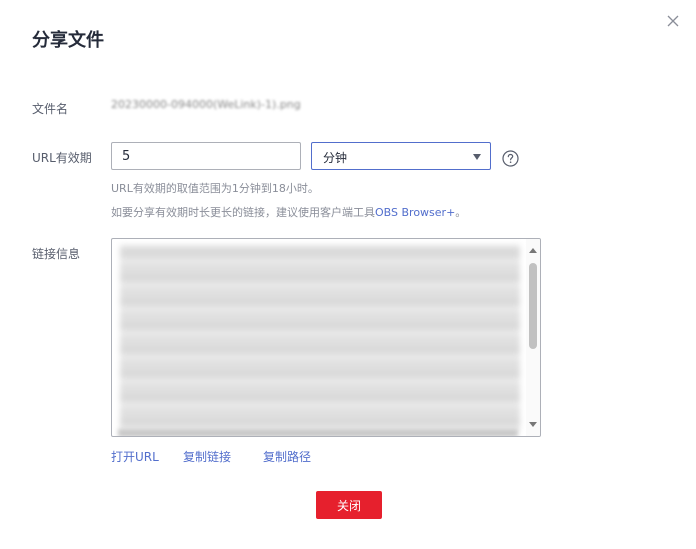  I want to click on dialog-title: 分享文件, so click(68, 40).